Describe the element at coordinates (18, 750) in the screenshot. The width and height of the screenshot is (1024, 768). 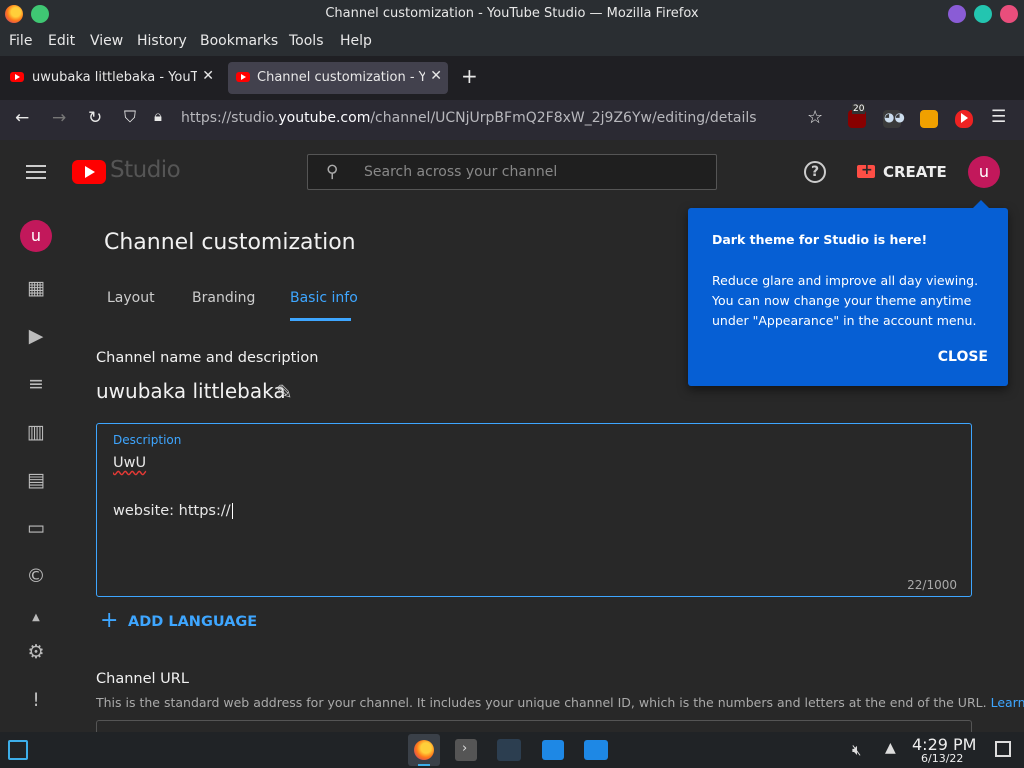
I see `app-launcher-icon` at that location.